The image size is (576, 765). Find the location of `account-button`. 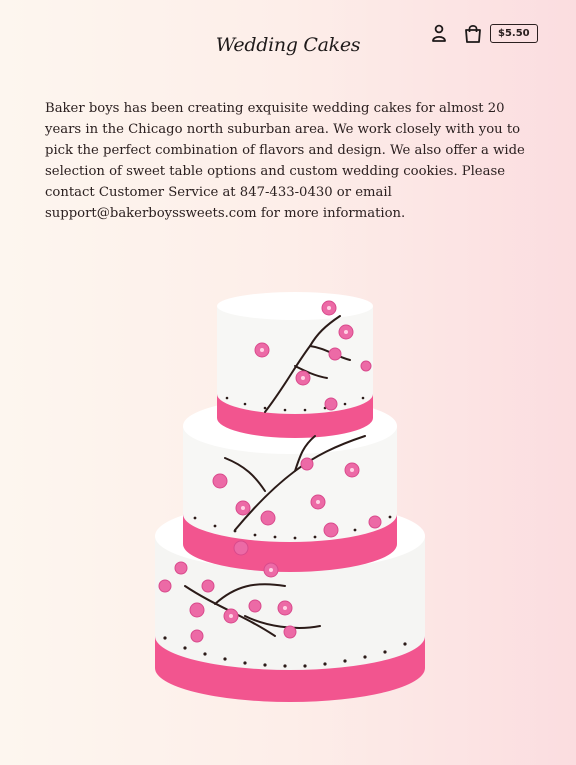

account-button is located at coordinates (439, 33).